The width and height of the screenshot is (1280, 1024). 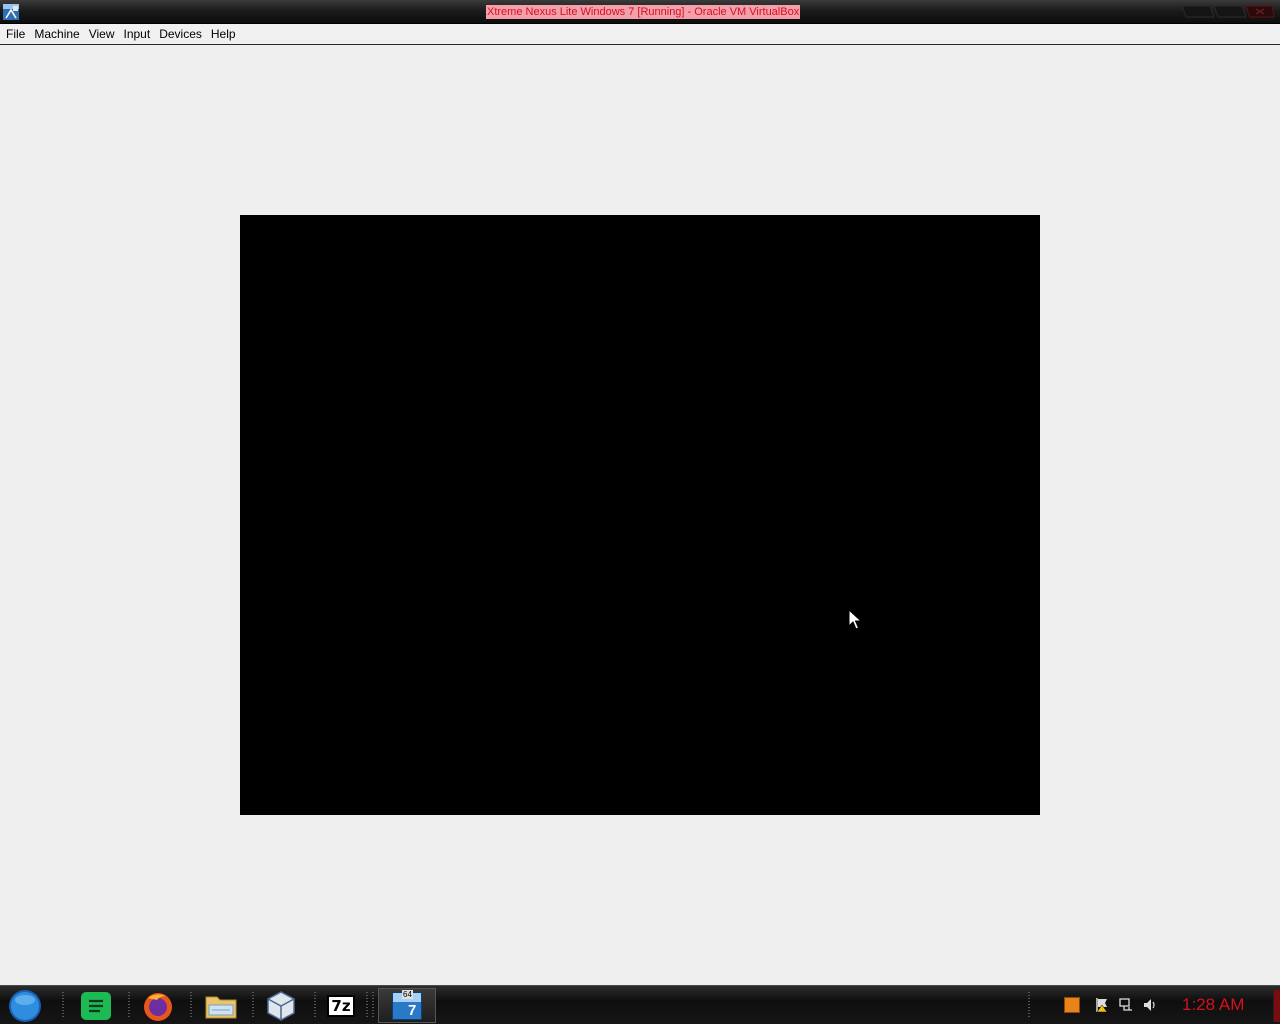 I want to click on taskbar-file-explorer, so click(x=221, y=1005).